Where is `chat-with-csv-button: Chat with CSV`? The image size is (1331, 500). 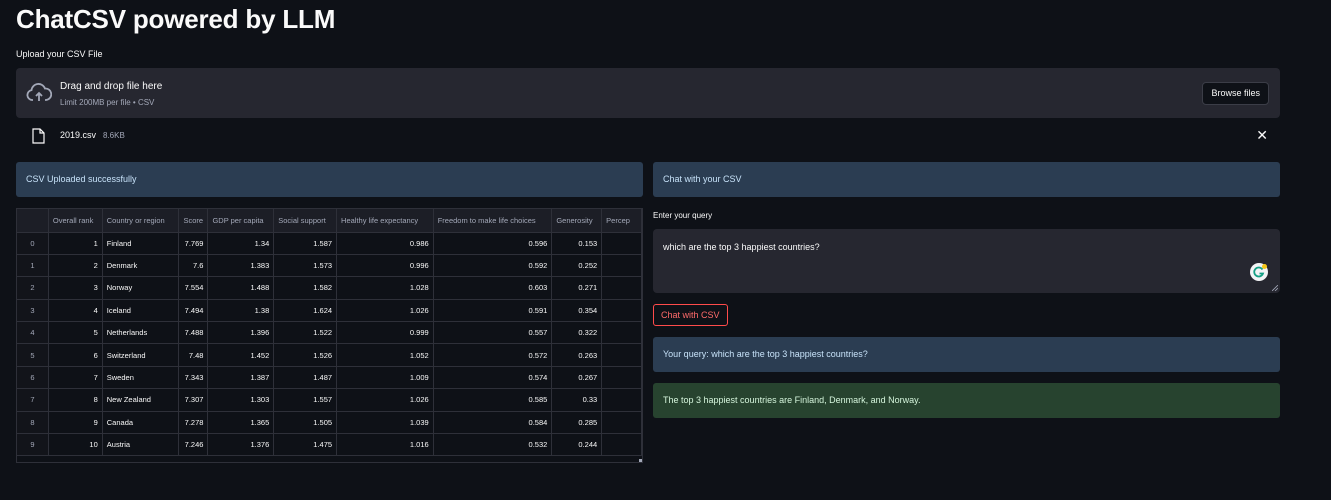 chat-with-csv-button: Chat with CSV is located at coordinates (690, 315).